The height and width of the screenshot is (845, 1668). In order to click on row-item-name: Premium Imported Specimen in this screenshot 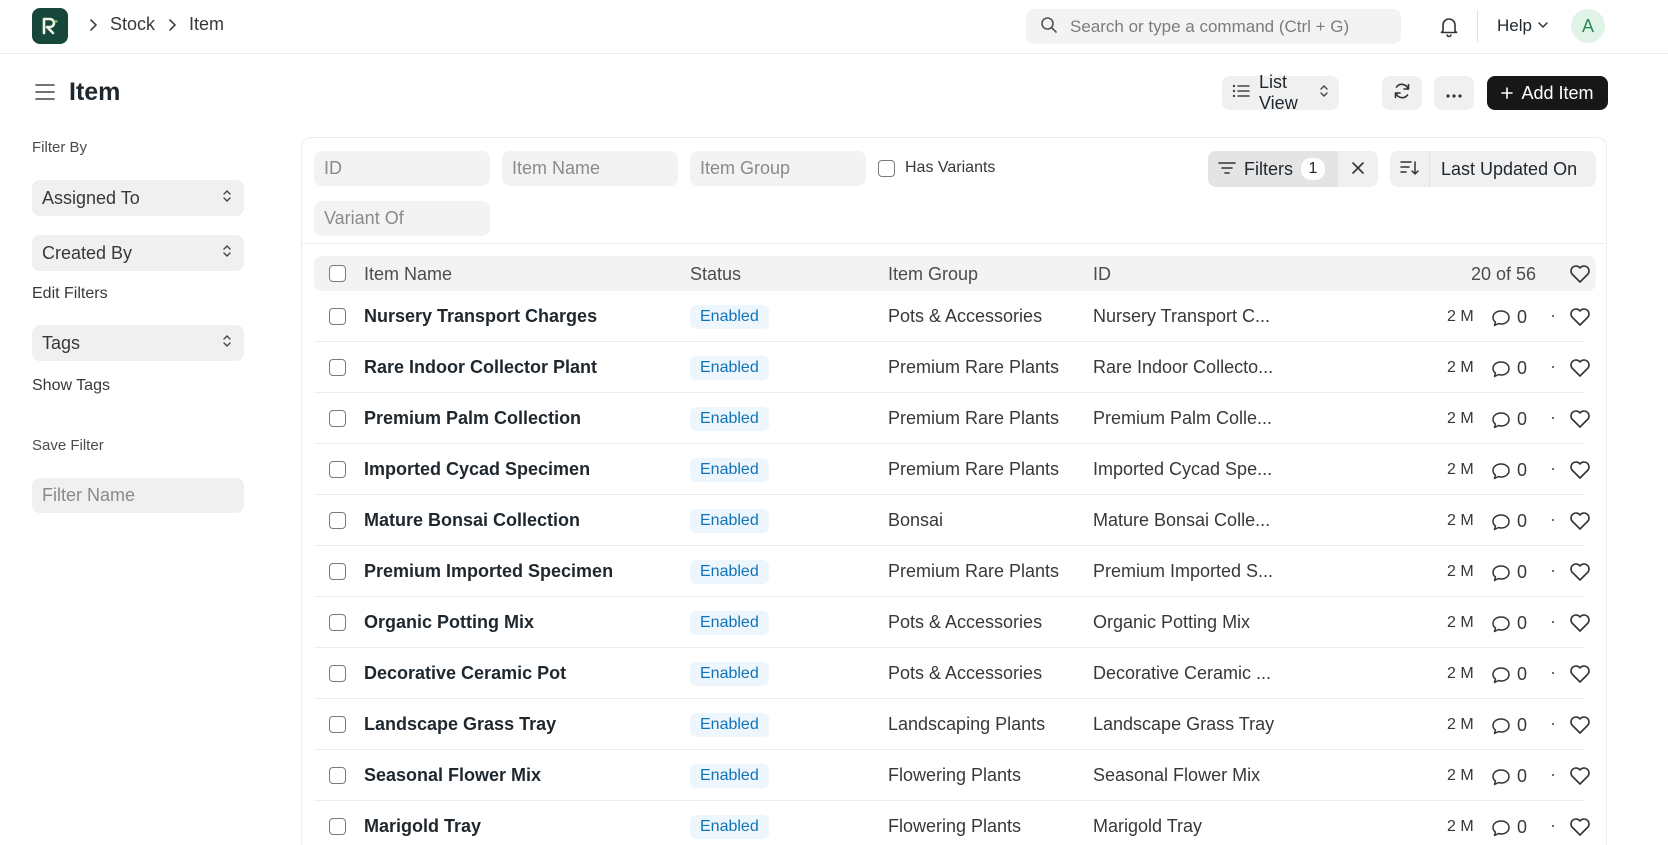, I will do `click(488, 571)`.